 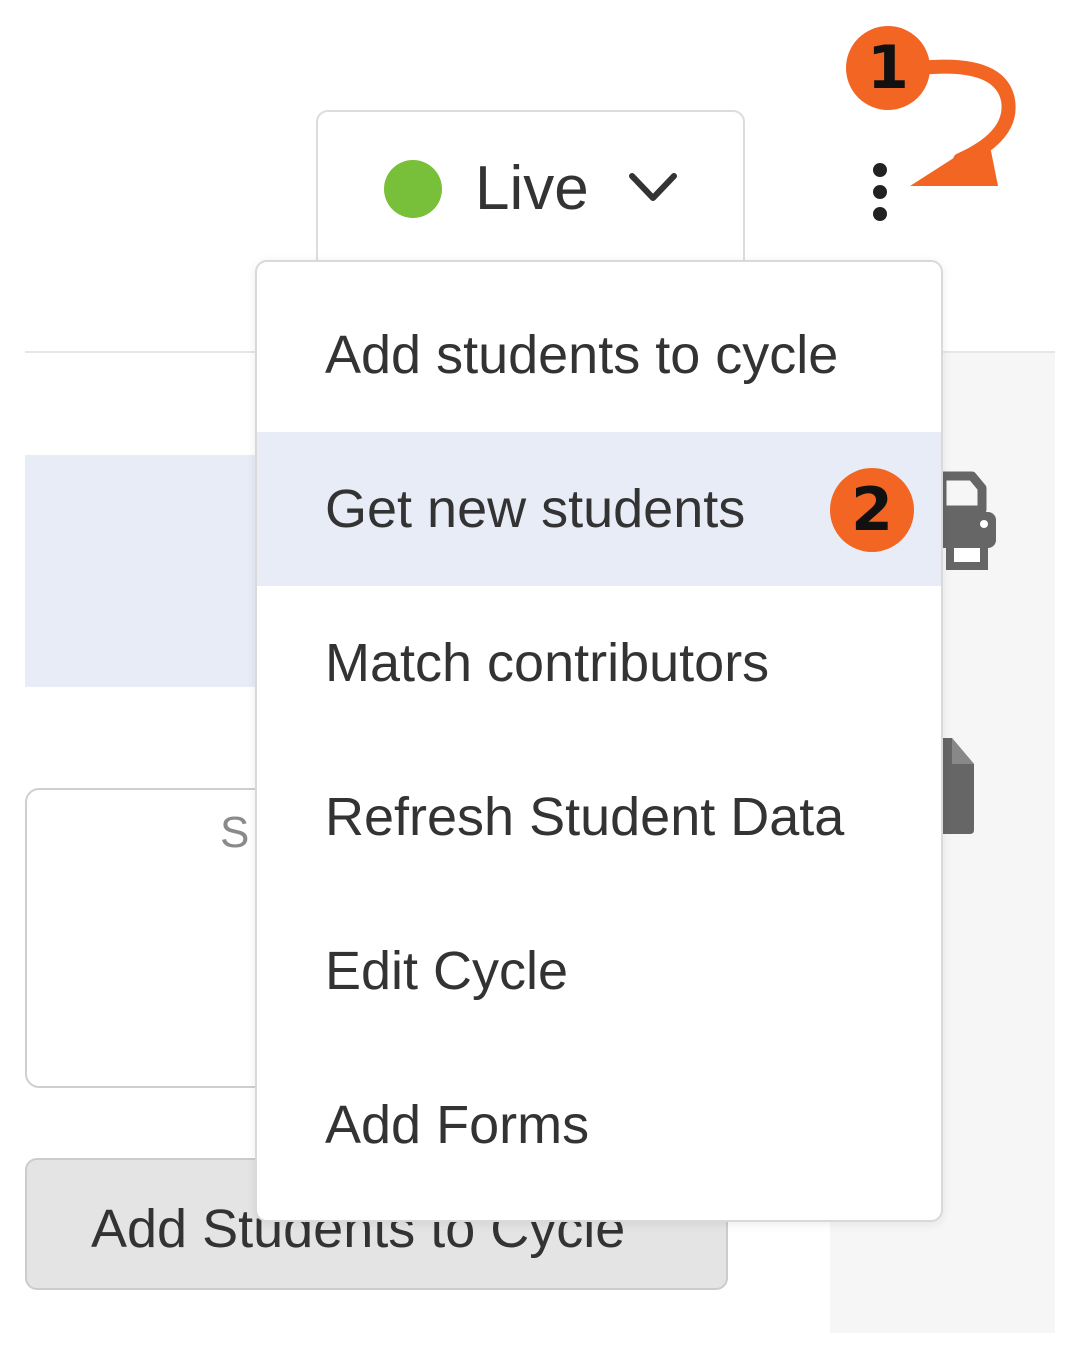 What do you see at coordinates (599, 817) in the screenshot?
I see `menu-item-refresh-student-data: Refresh Student Data` at bounding box center [599, 817].